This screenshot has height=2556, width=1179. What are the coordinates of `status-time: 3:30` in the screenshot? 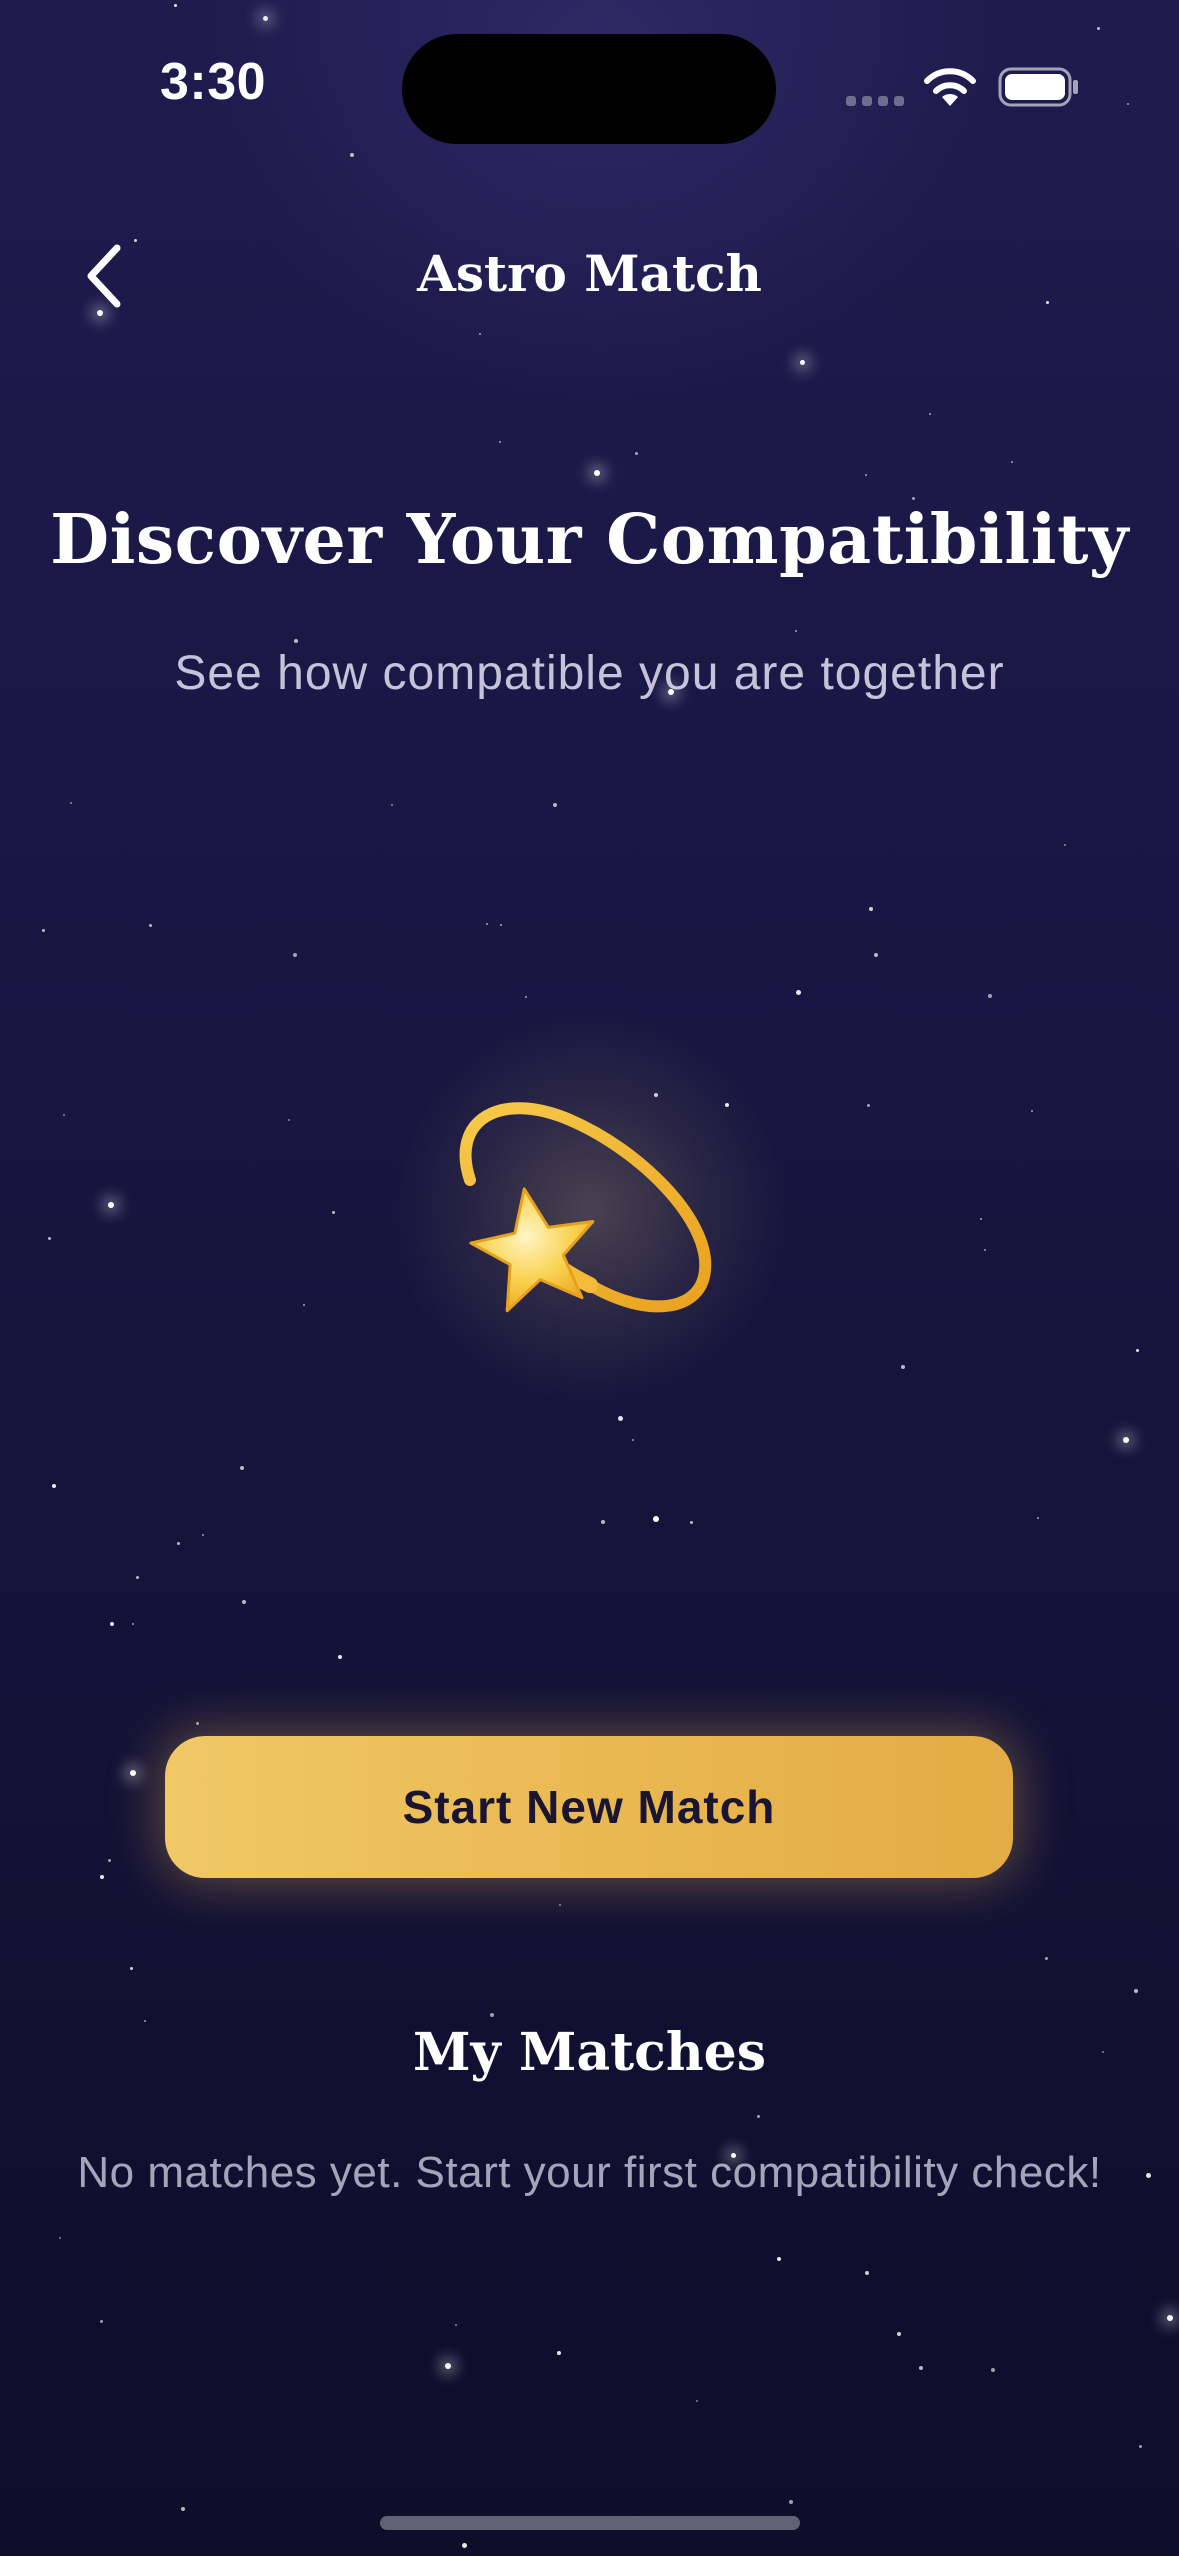 It's located at (213, 82).